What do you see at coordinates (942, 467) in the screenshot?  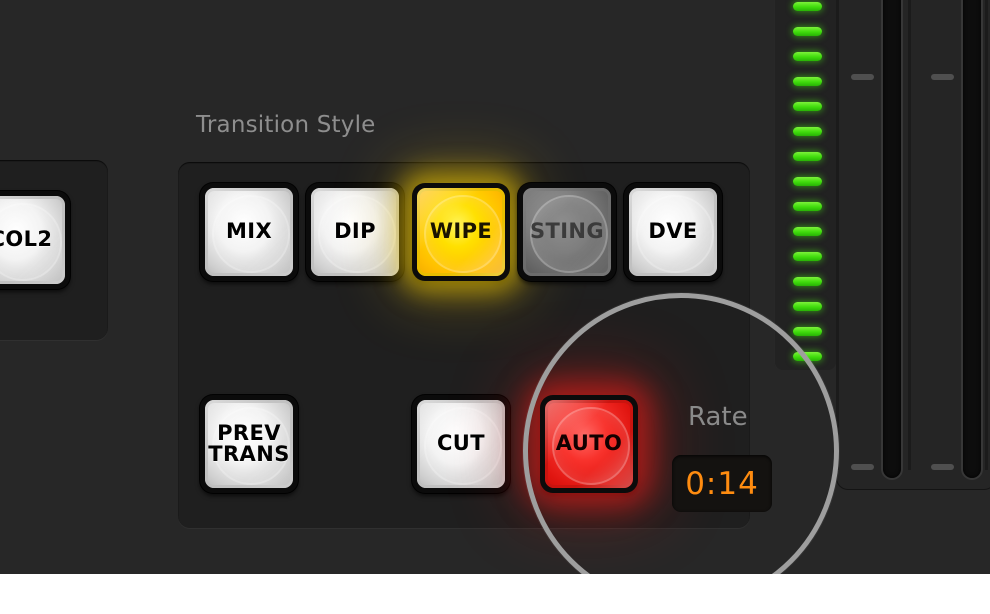 I see `fader-tick-right-lower` at bounding box center [942, 467].